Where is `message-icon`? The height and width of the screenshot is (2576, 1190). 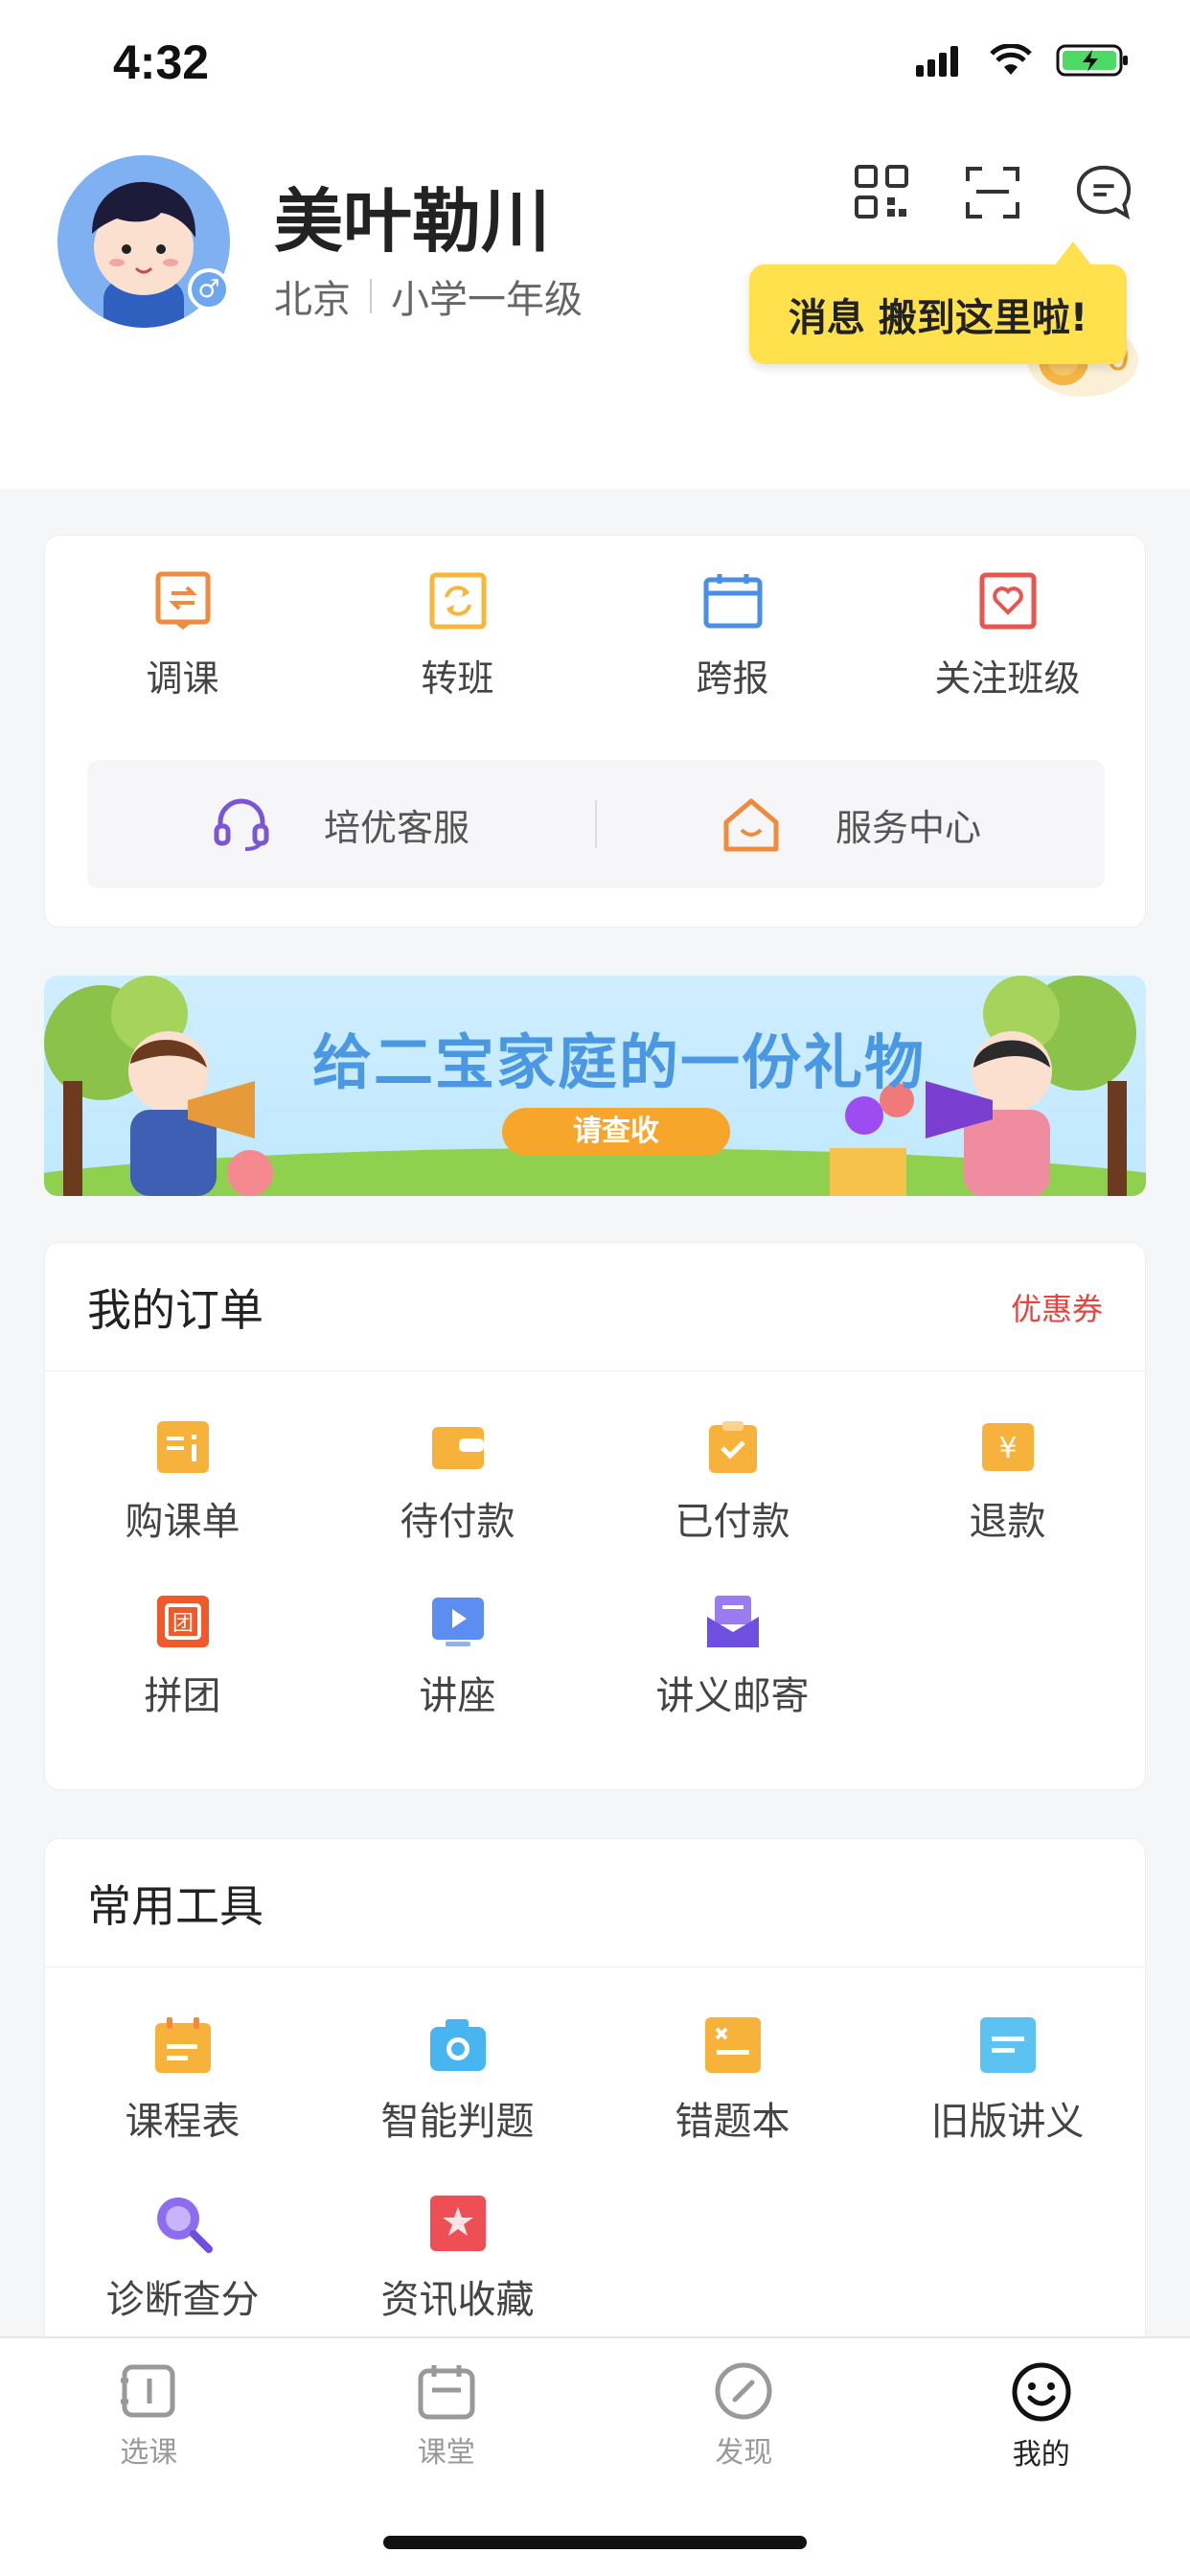 message-icon is located at coordinates (1104, 193).